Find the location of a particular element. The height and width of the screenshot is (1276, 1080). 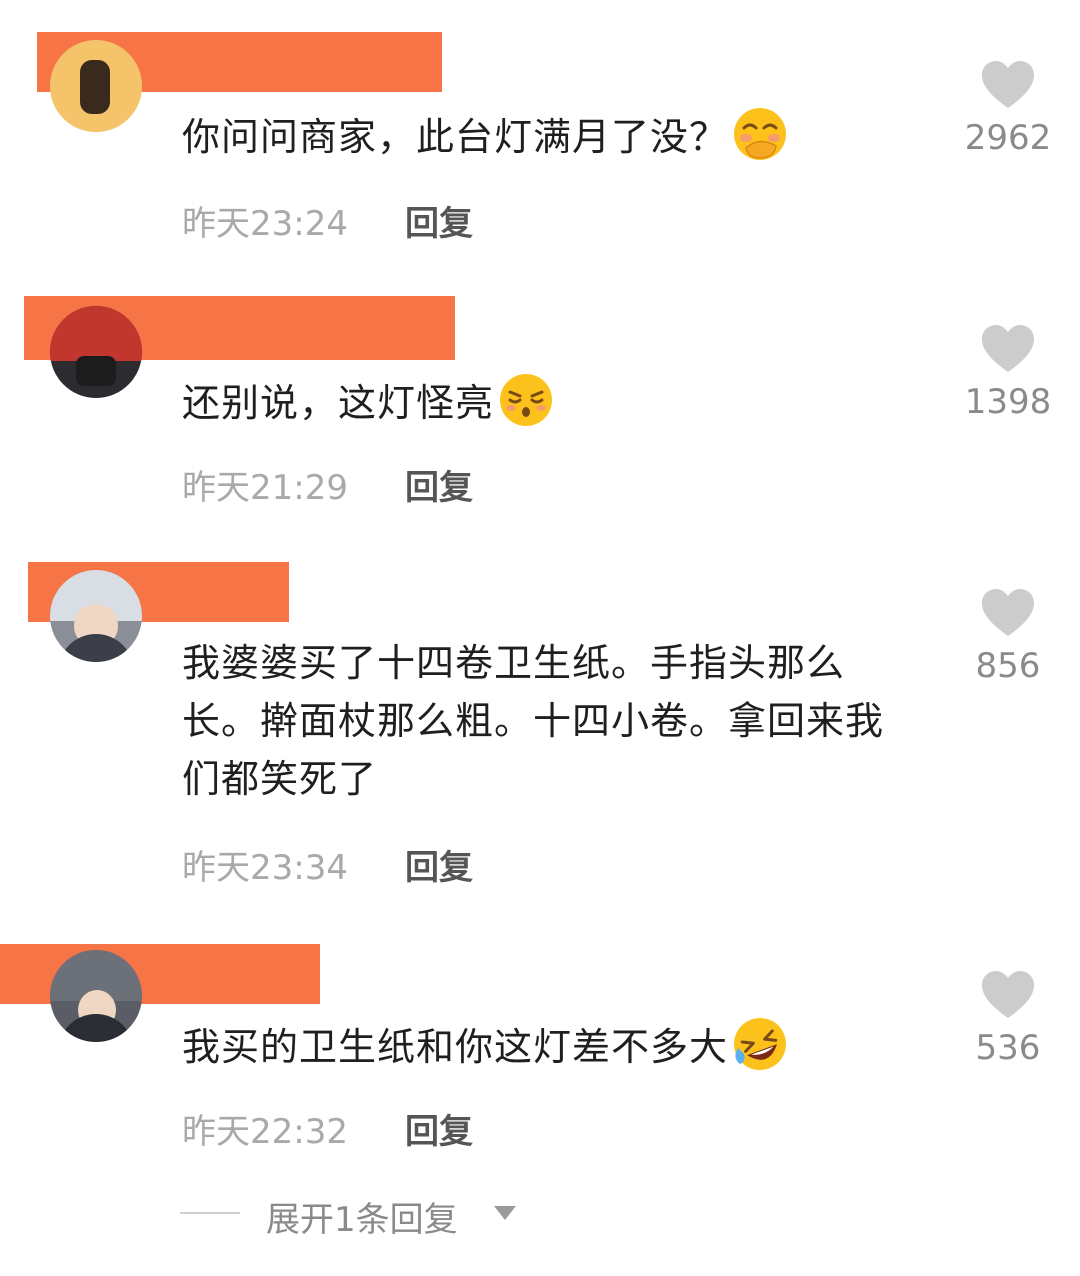

comment-time: 昨天21:29 is located at coordinates (265, 488).